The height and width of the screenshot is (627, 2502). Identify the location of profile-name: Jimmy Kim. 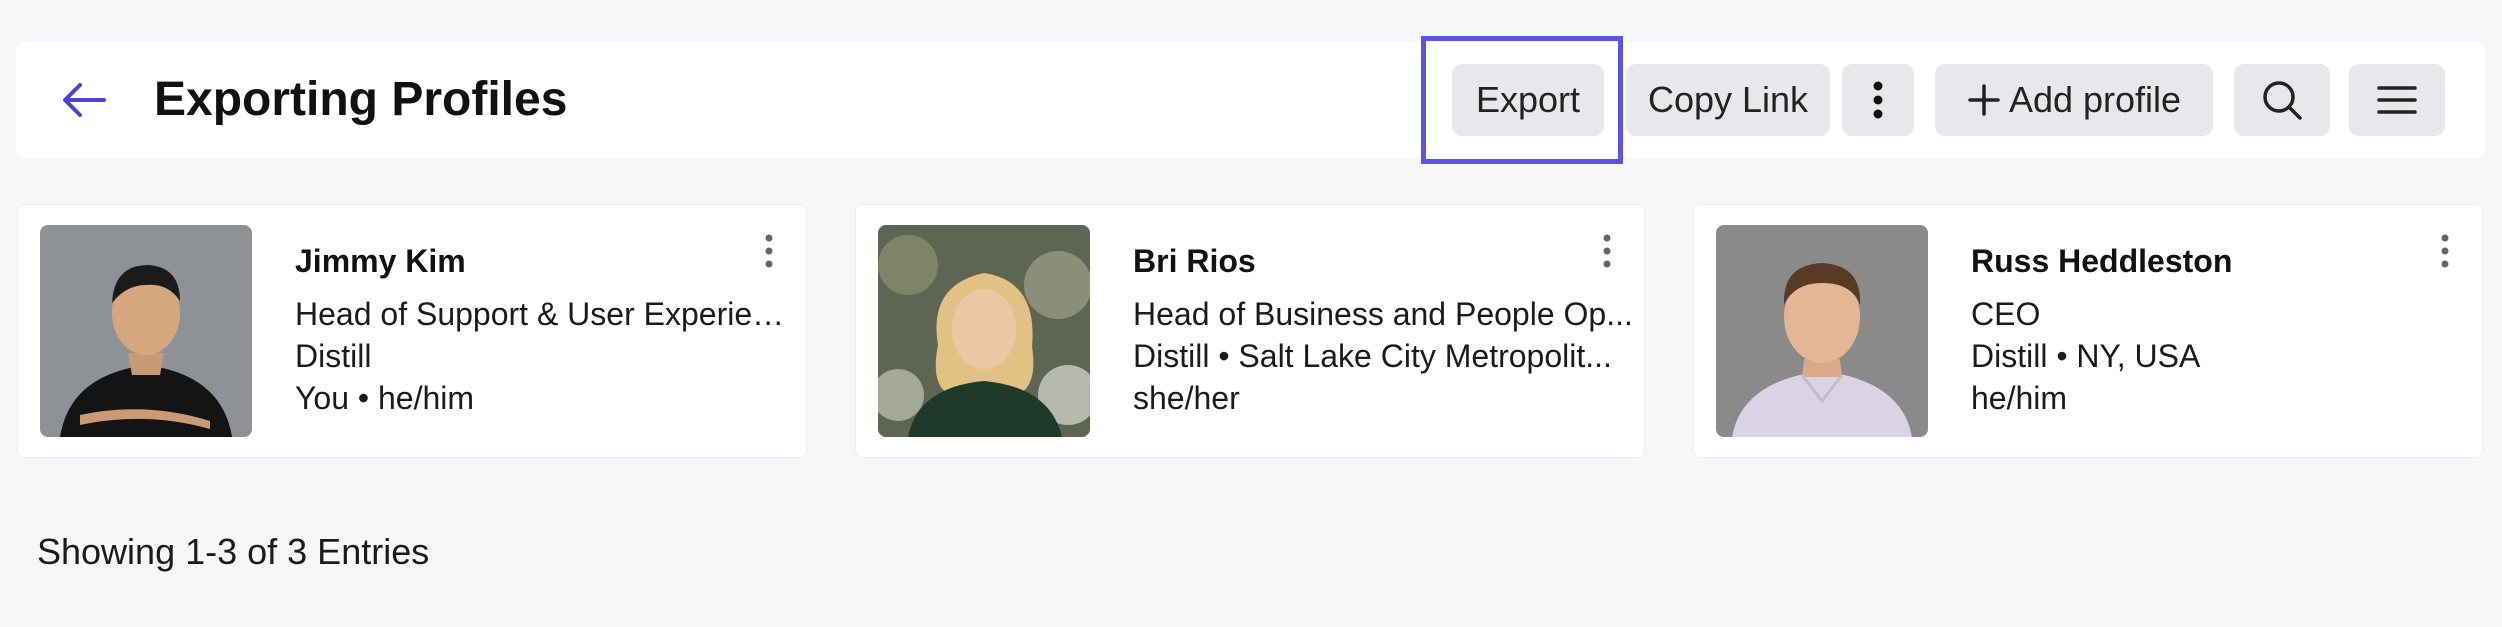
(380, 261).